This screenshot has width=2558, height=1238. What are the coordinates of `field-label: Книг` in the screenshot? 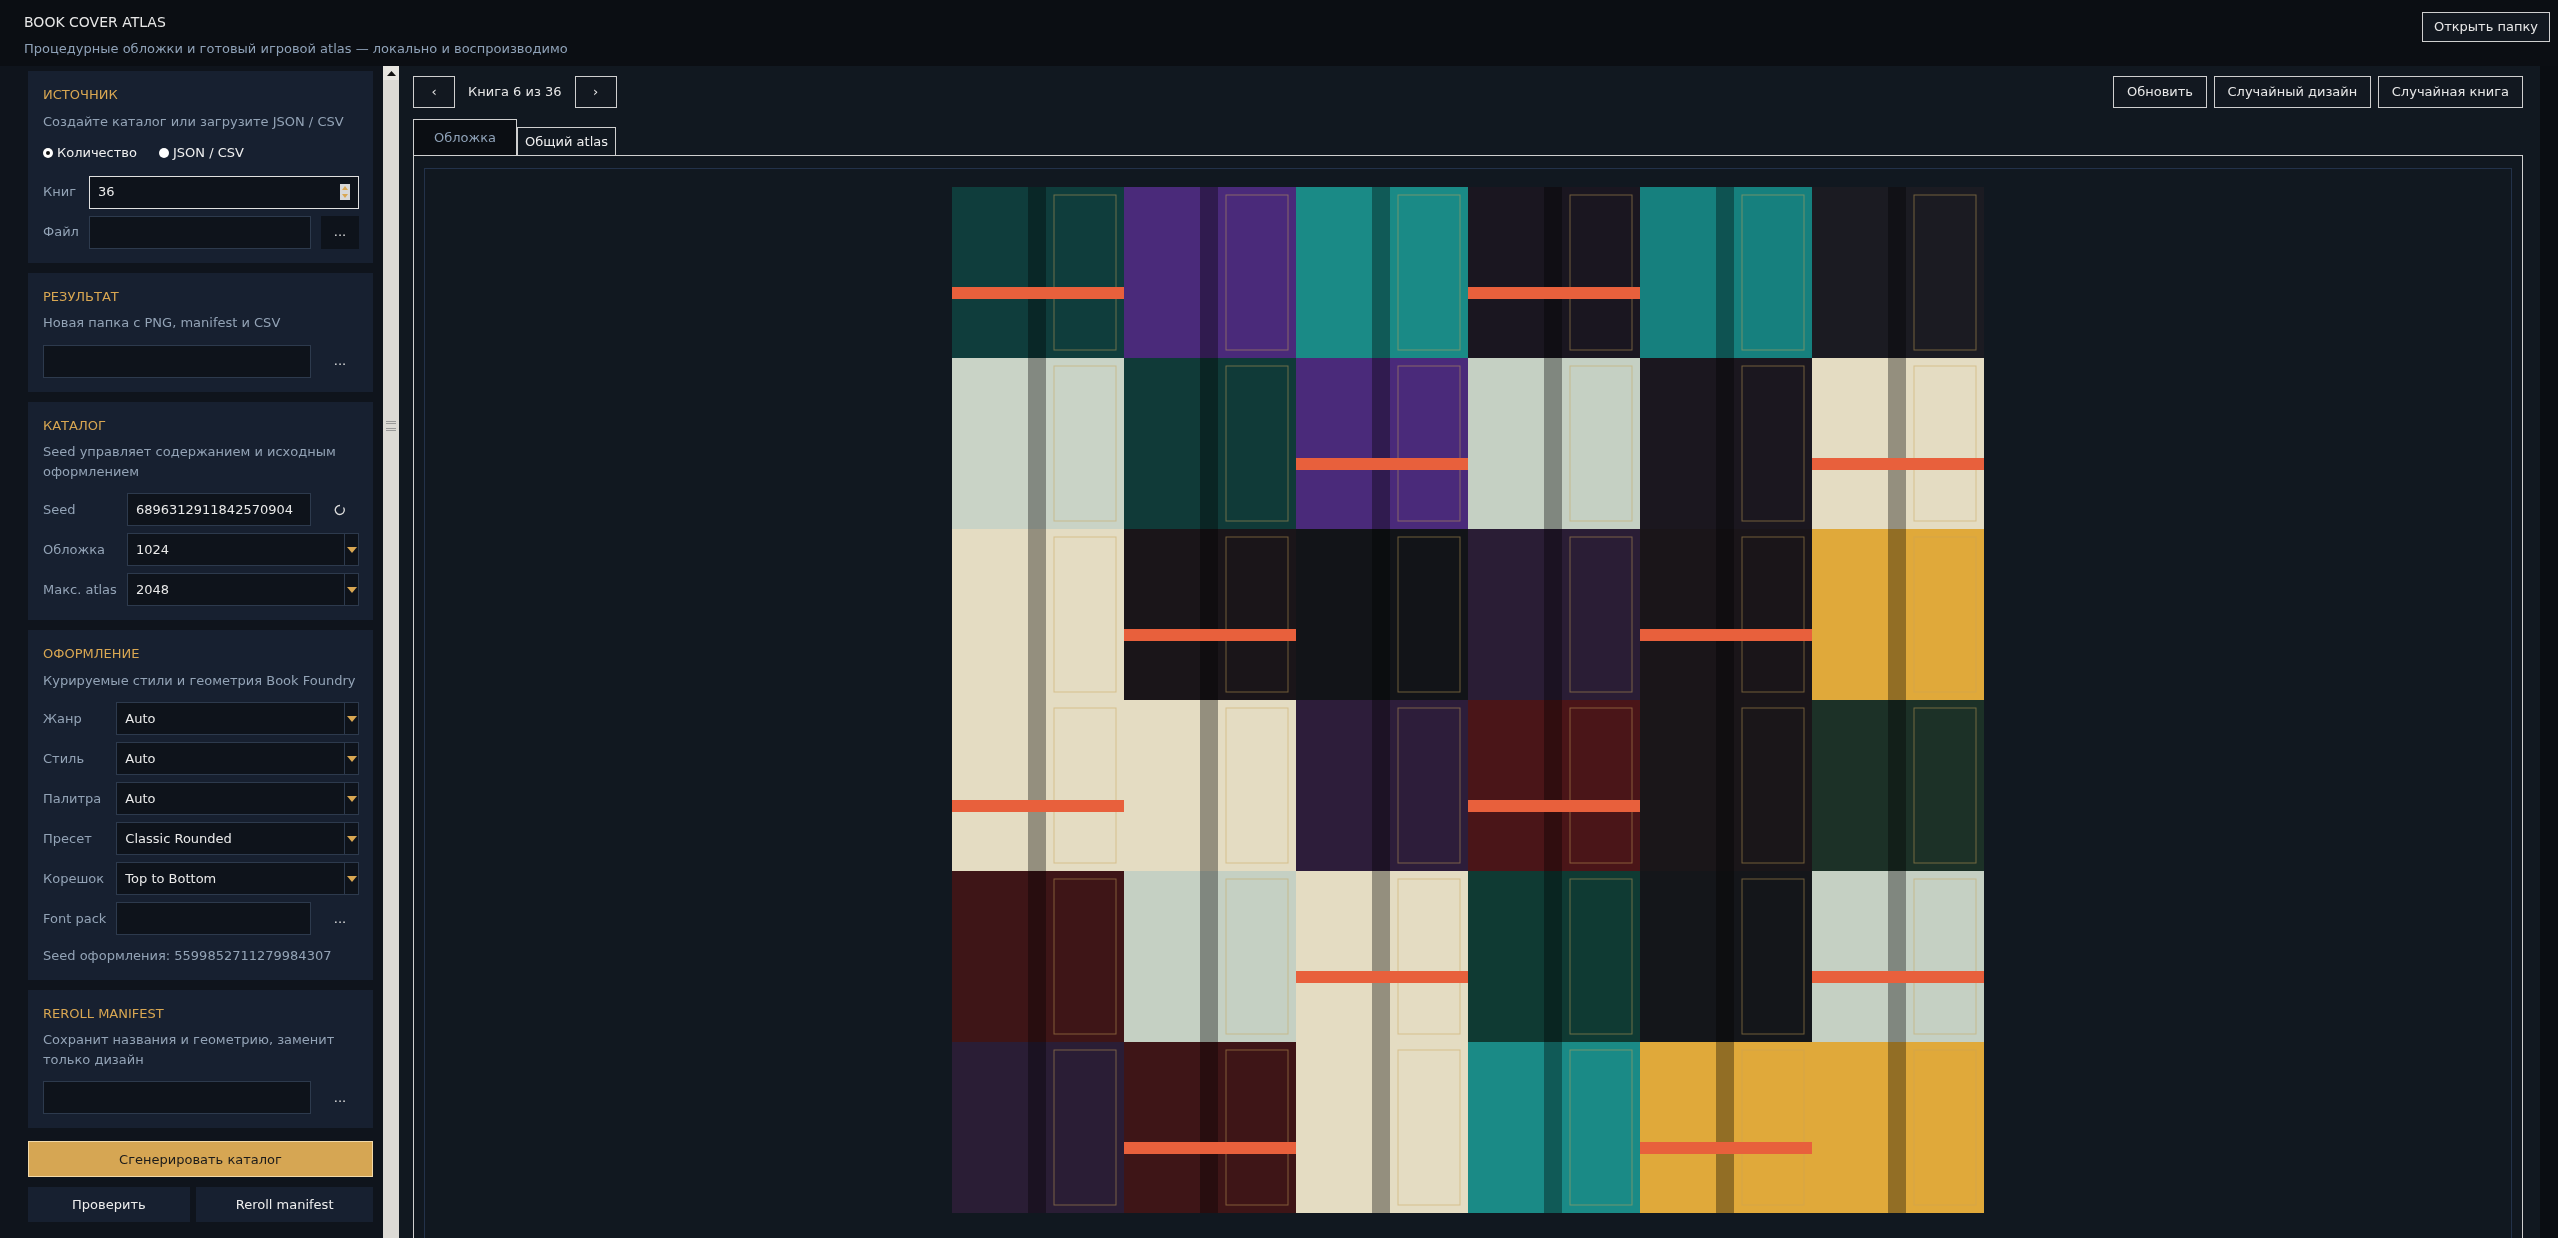 It's located at (60, 192).